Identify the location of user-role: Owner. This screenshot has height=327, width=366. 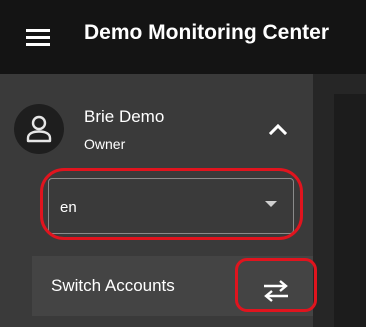
(105, 144).